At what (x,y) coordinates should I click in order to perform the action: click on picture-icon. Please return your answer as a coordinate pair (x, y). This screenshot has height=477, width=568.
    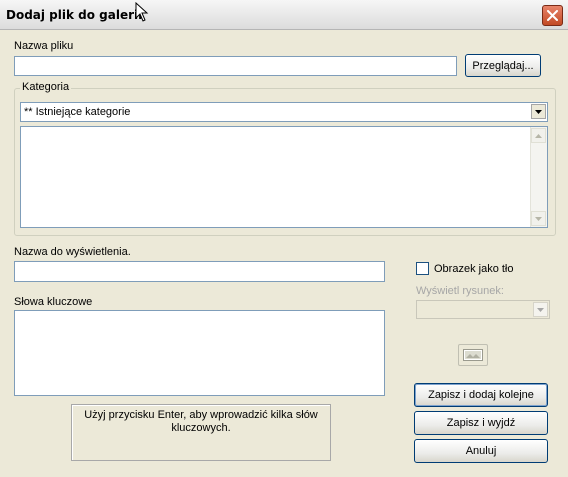
    Looking at the image, I should click on (473, 355).